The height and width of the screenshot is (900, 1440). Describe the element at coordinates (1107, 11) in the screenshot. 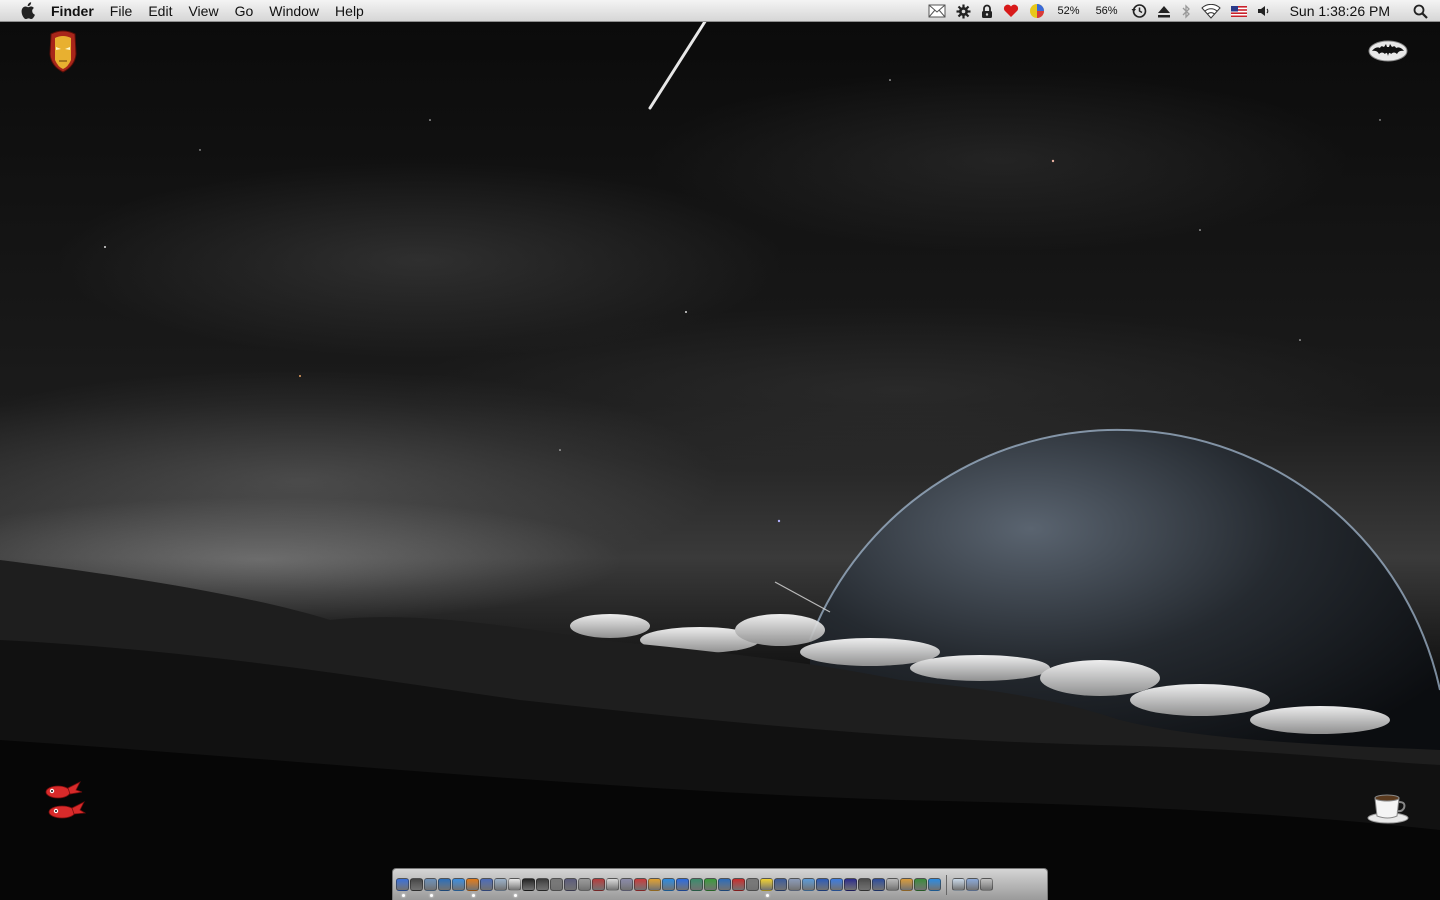

I see `memory-percent: 56%` at that location.